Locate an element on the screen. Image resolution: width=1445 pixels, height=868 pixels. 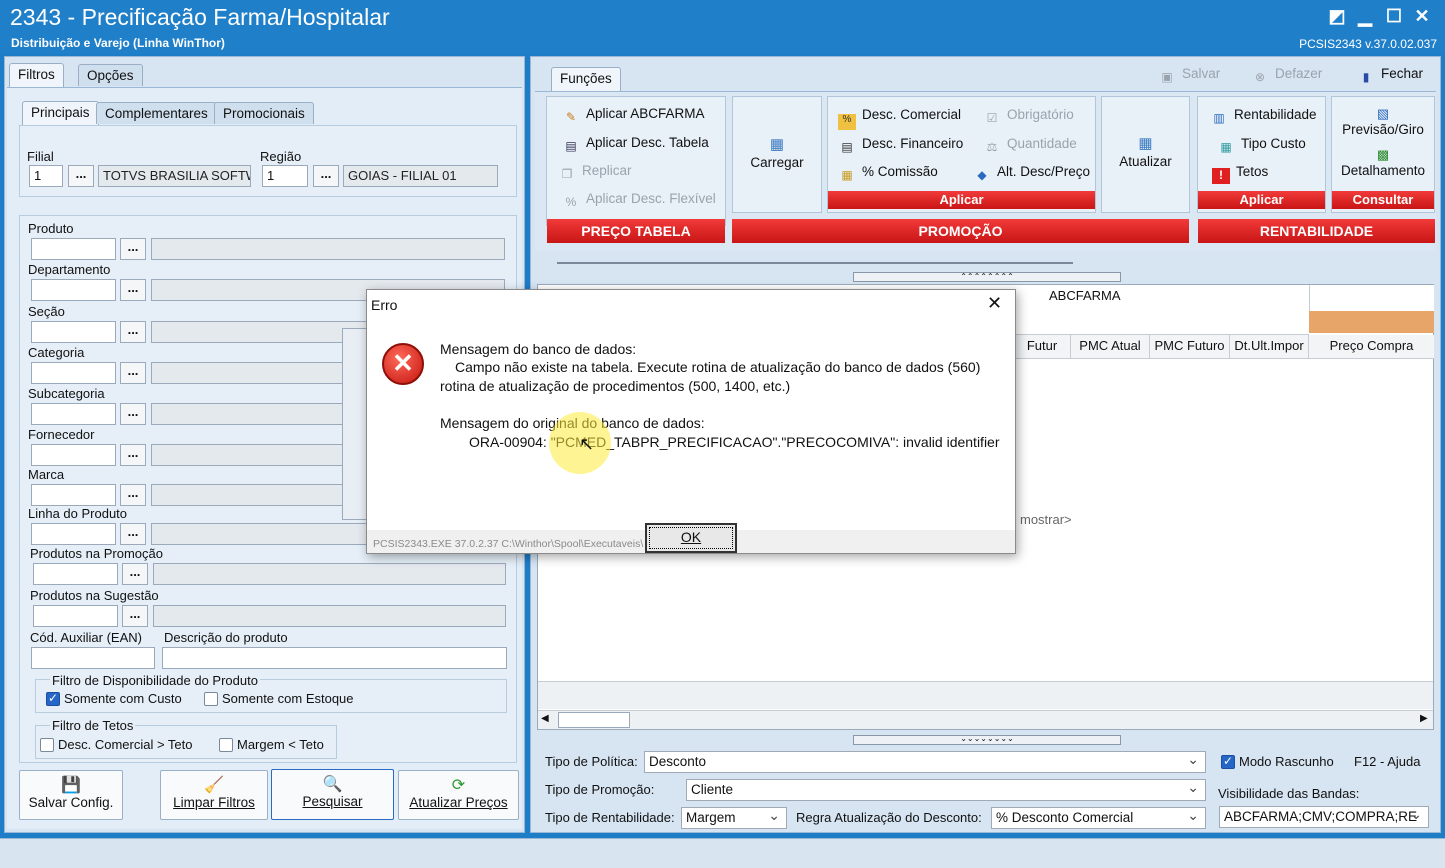
aplicar-desc-flexivel-button: % Aplicar Desc. Flexível is located at coordinates (639, 201).